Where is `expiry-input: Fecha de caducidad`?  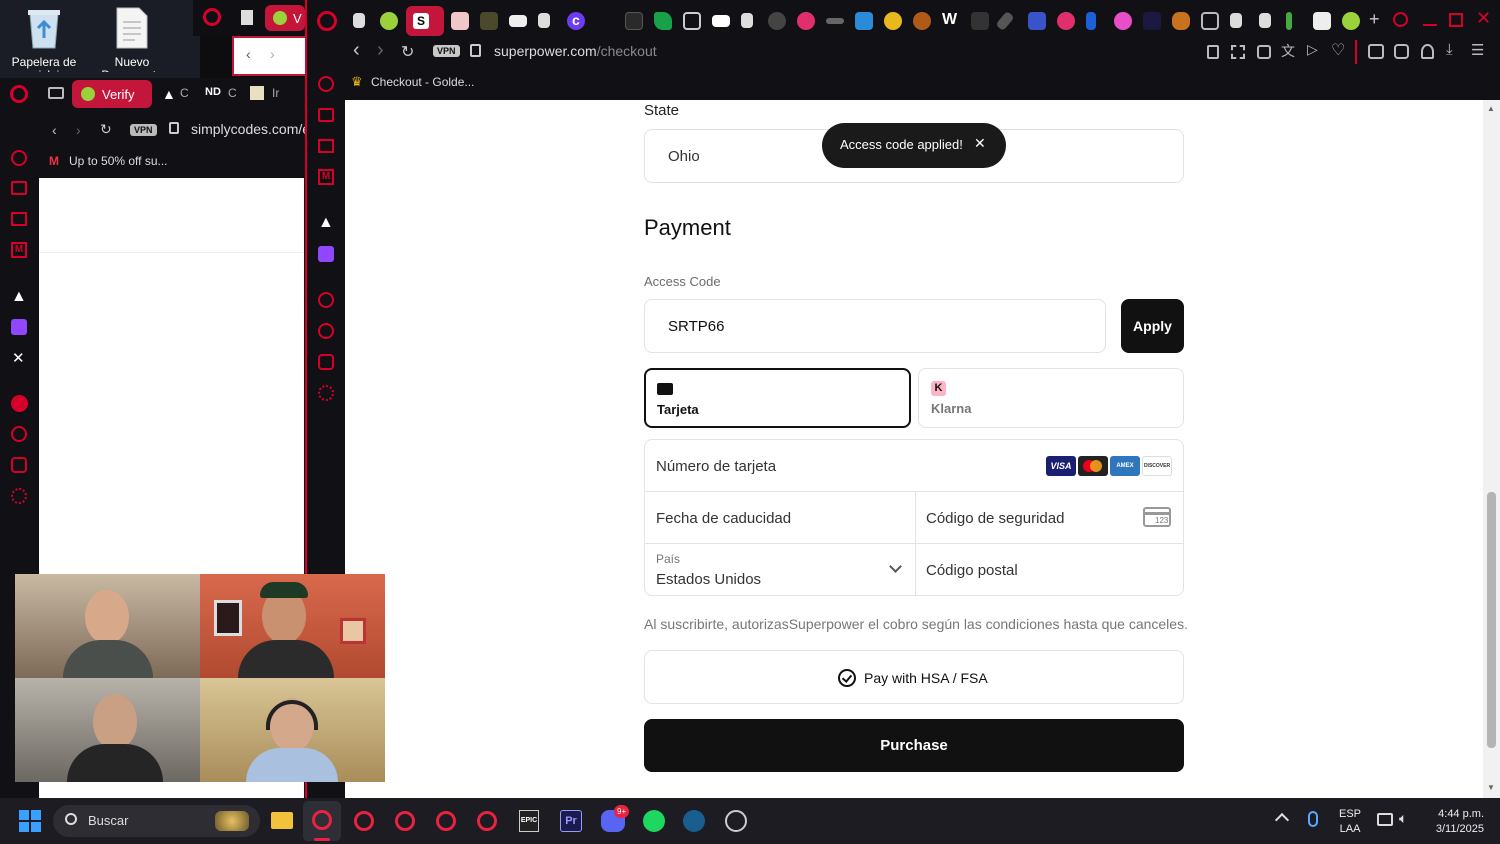
expiry-input: Fecha de caducidad is located at coordinates (723, 518).